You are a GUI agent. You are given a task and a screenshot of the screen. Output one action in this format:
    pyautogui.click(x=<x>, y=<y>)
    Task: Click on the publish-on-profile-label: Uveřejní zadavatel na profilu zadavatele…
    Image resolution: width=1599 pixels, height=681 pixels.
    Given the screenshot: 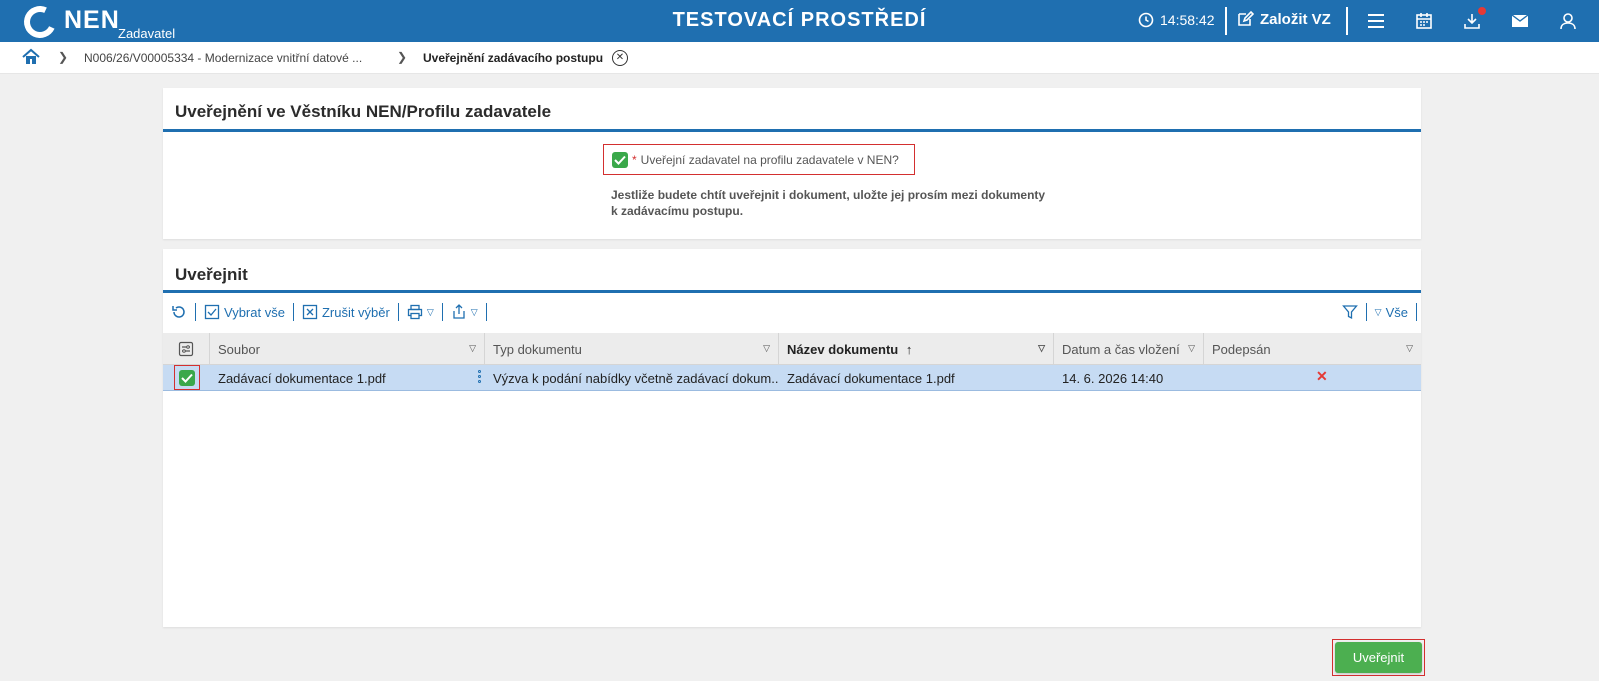 What is the action you would take?
    pyautogui.click(x=769, y=159)
    